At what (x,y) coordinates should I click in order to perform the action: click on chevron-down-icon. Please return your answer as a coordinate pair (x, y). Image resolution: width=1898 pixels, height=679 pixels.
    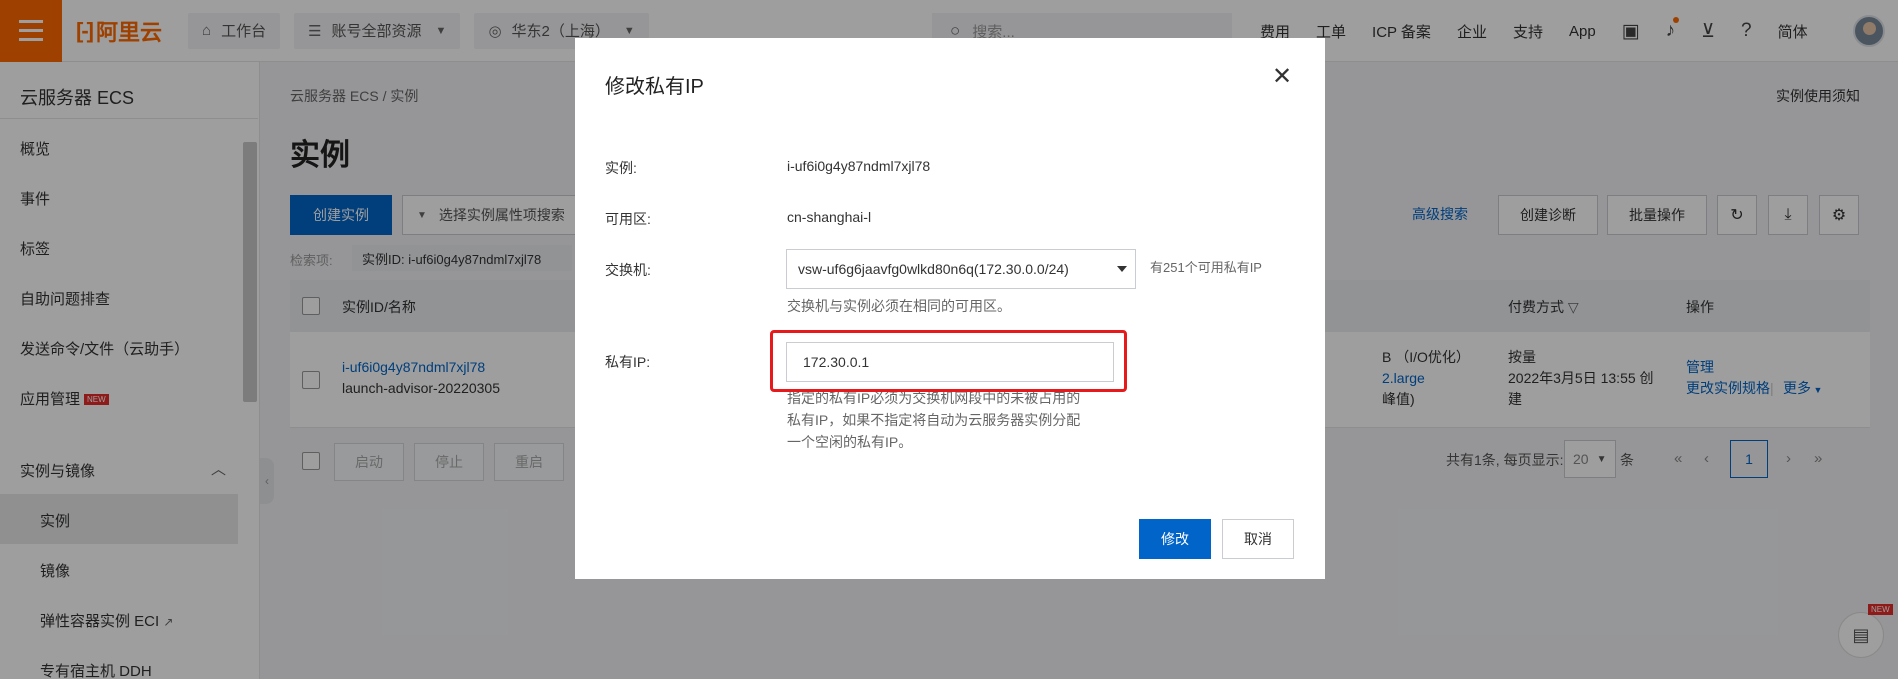
    Looking at the image, I should click on (1122, 269).